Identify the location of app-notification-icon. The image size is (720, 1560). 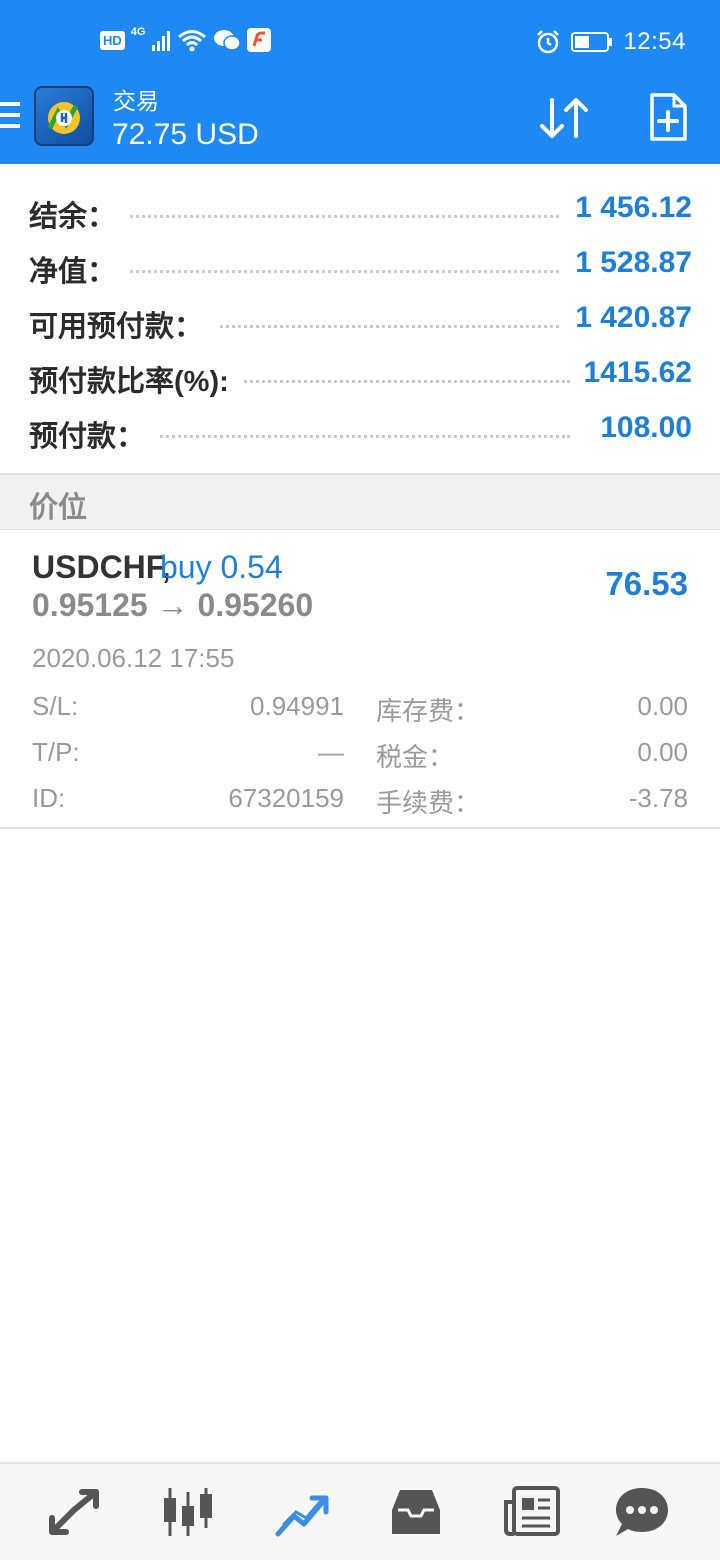
(259, 40).